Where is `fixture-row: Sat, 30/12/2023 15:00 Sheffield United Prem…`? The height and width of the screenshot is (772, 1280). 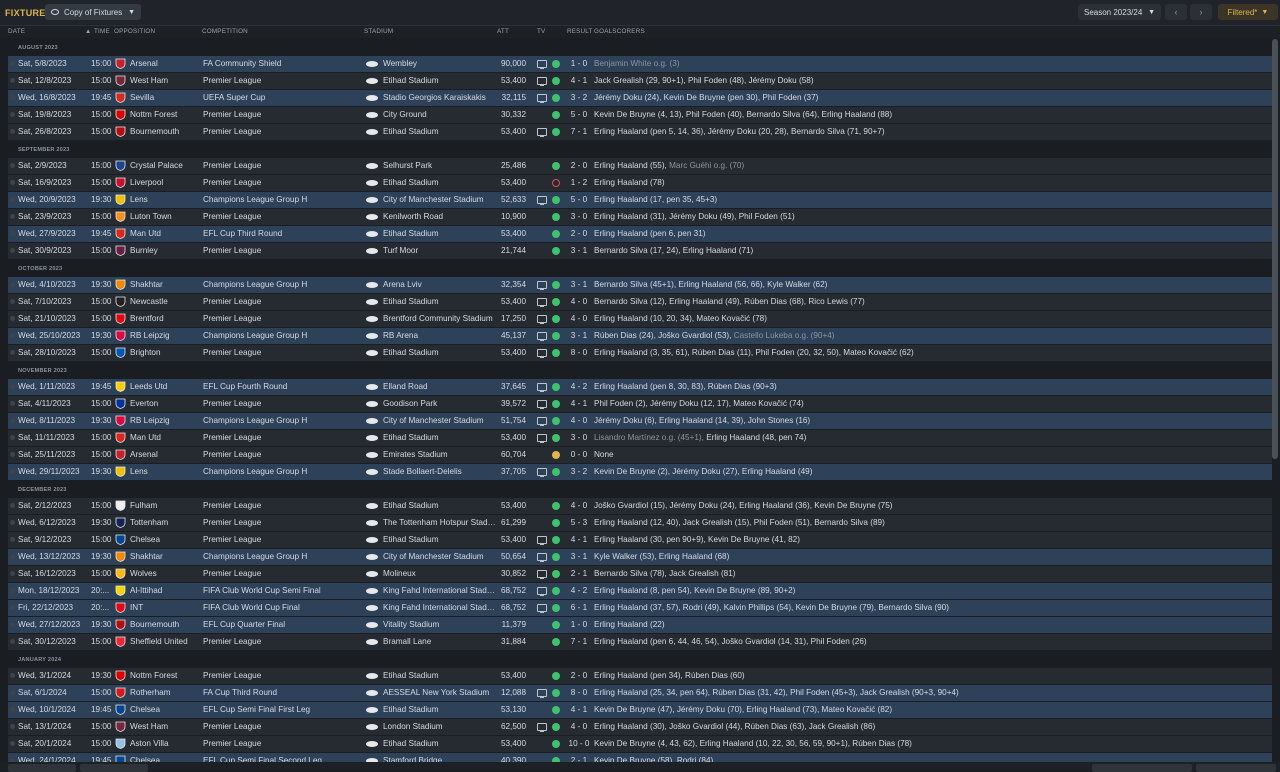 fixture-row: Sat, 30/12/2023 15:00 Sheffield United Prem… is located at coordinates (640, 642).